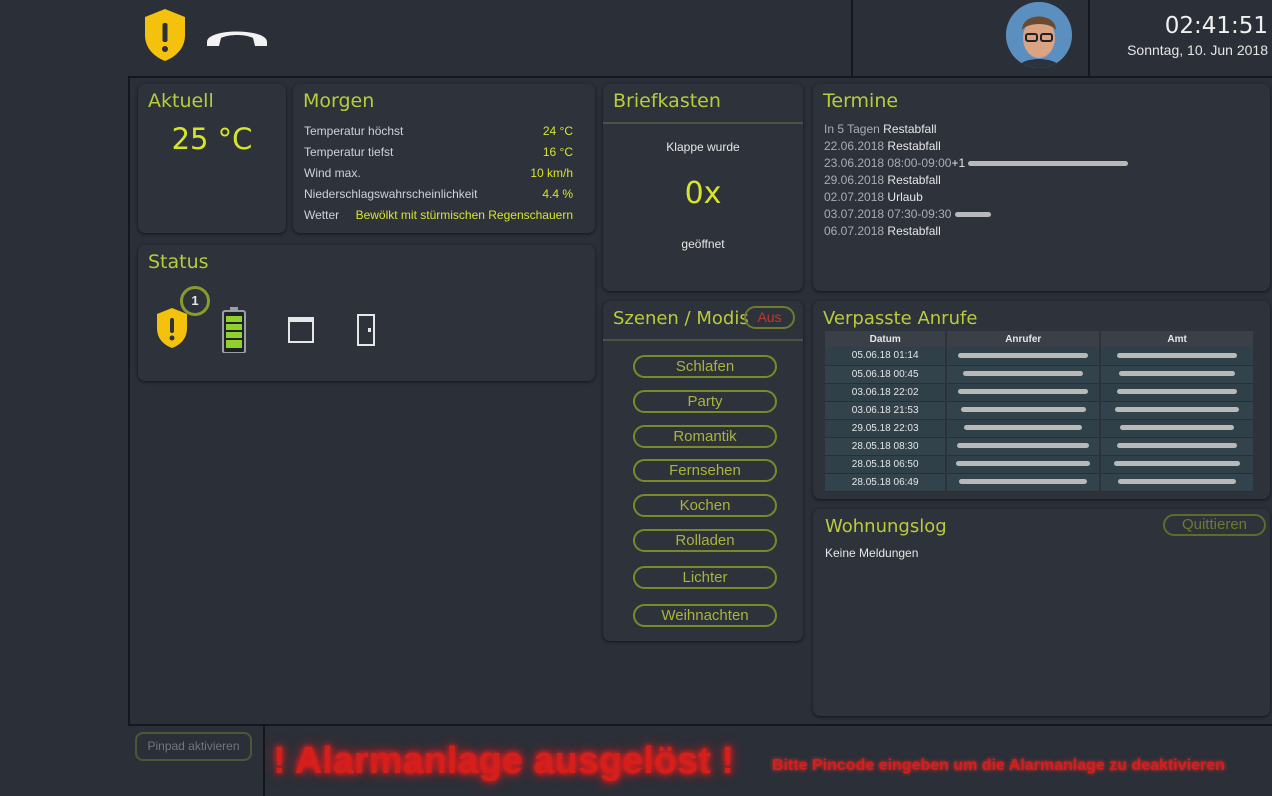  Describe the element at coordinates (882, 146) in the screenshot. I see `list-item: 22.06.2018 Restabfall` at that location.